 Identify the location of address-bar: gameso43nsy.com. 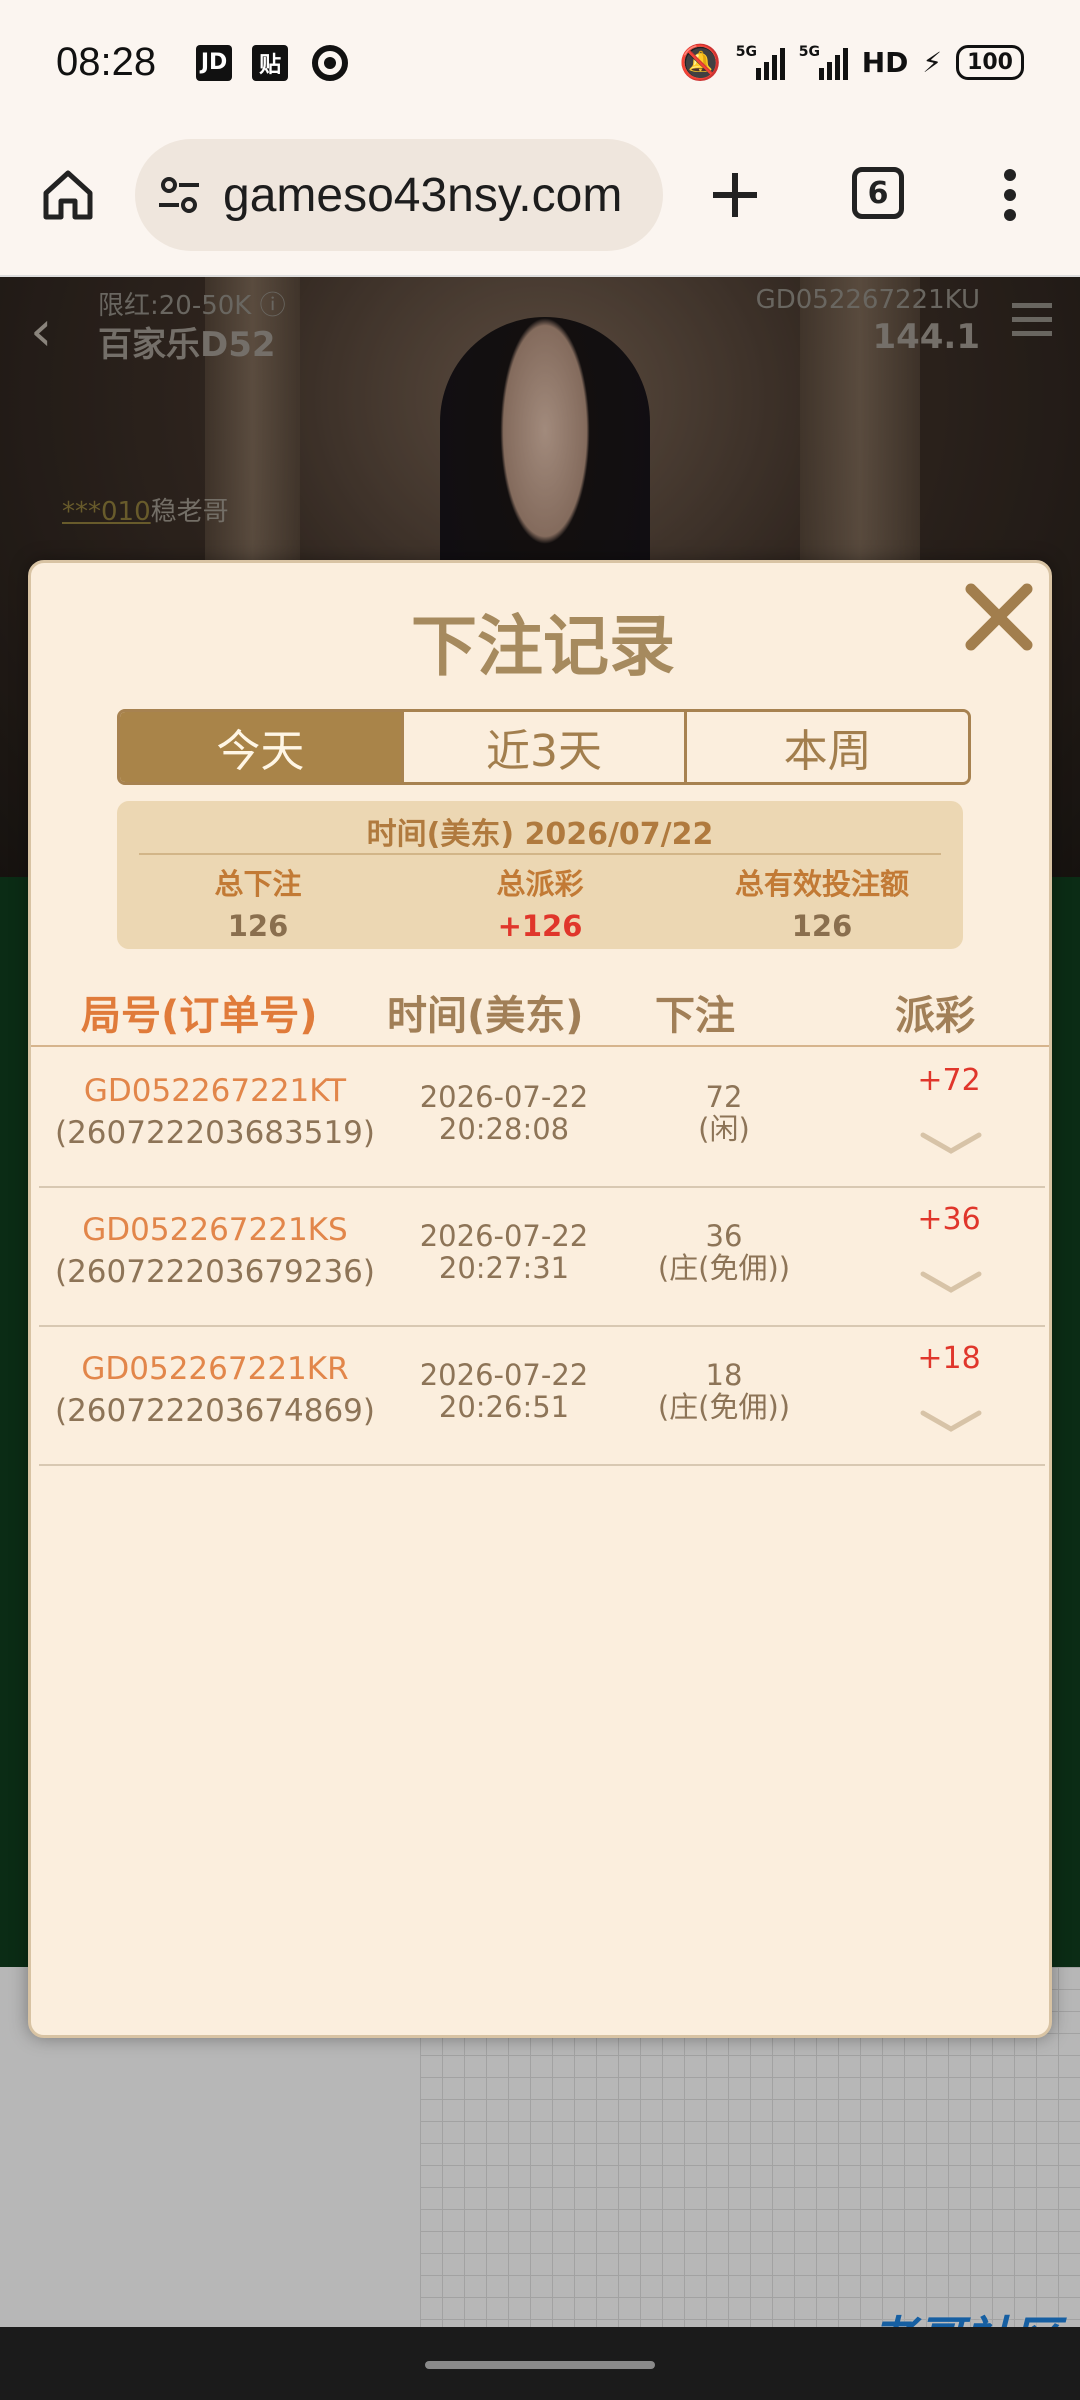
(399, 195).